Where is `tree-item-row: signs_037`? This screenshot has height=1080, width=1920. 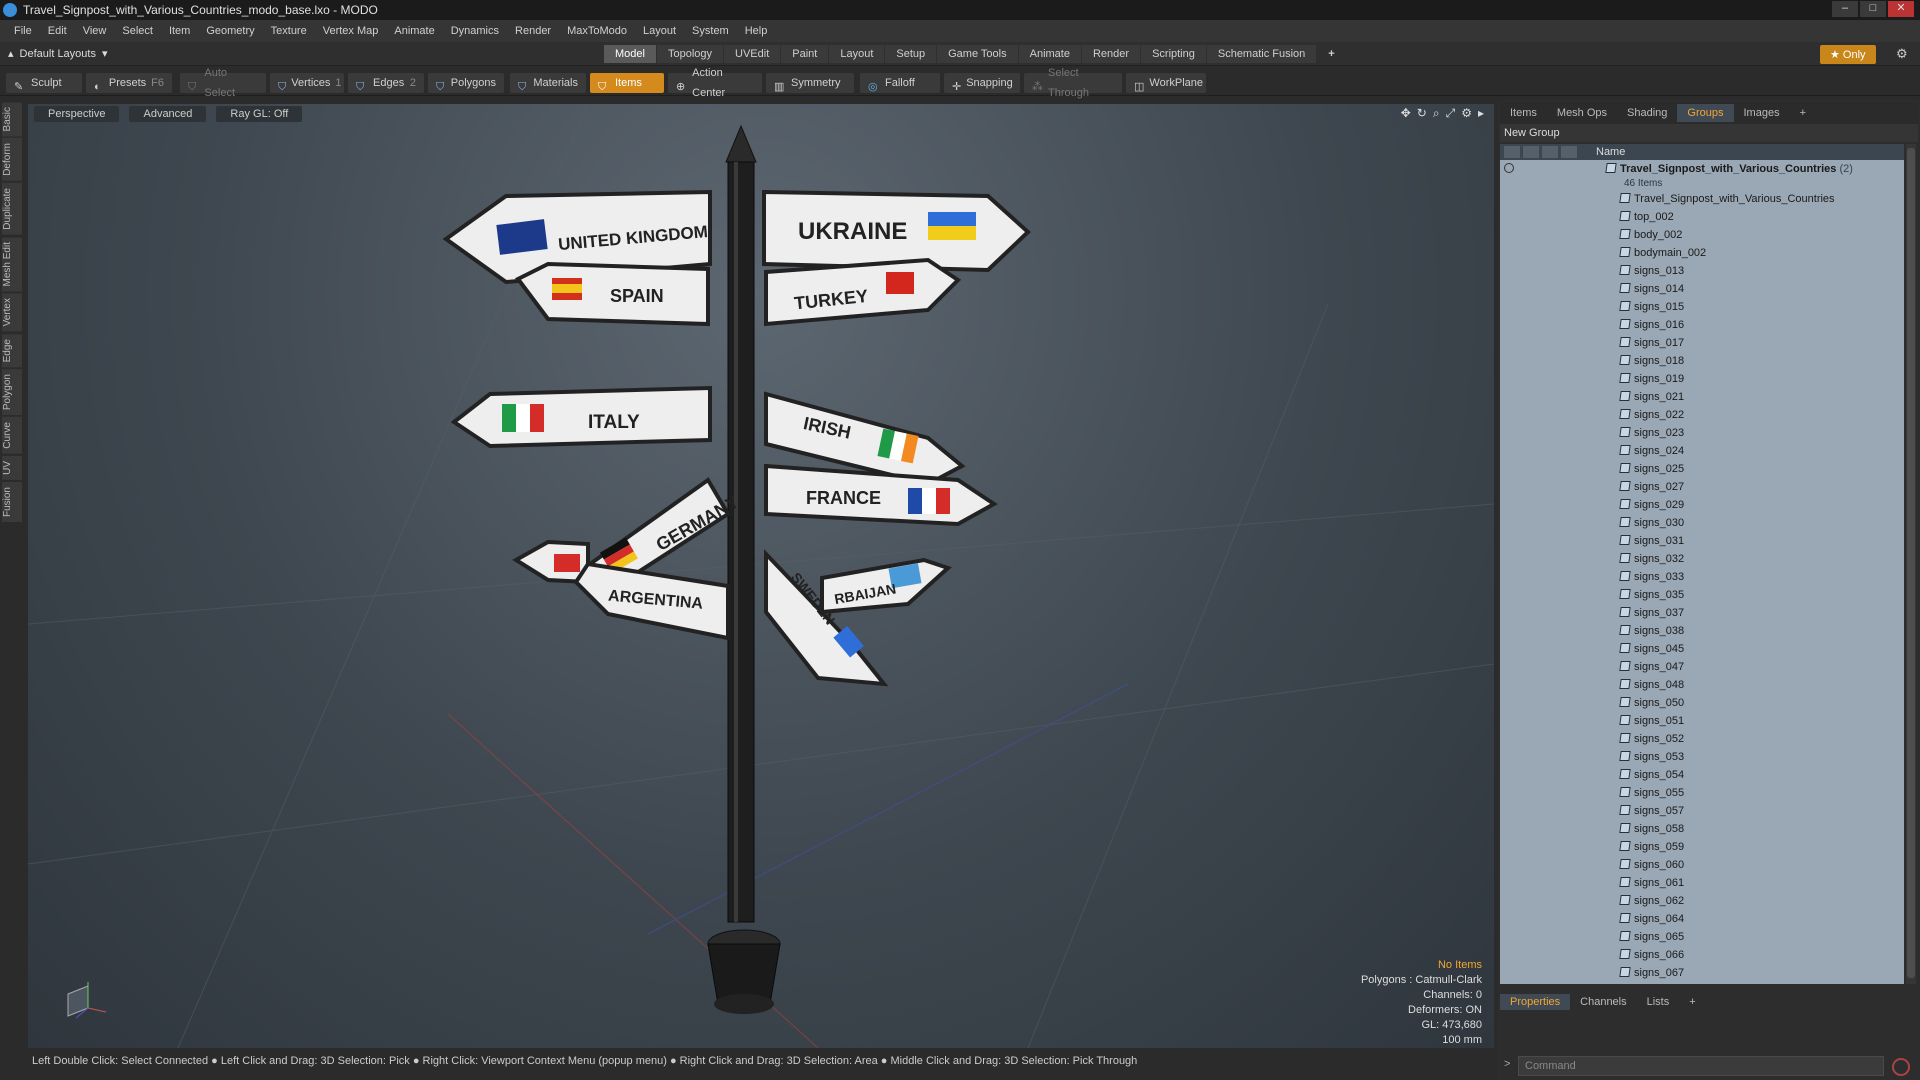
tree-item-row: signs_037 is located at coordinates (1702, 613).